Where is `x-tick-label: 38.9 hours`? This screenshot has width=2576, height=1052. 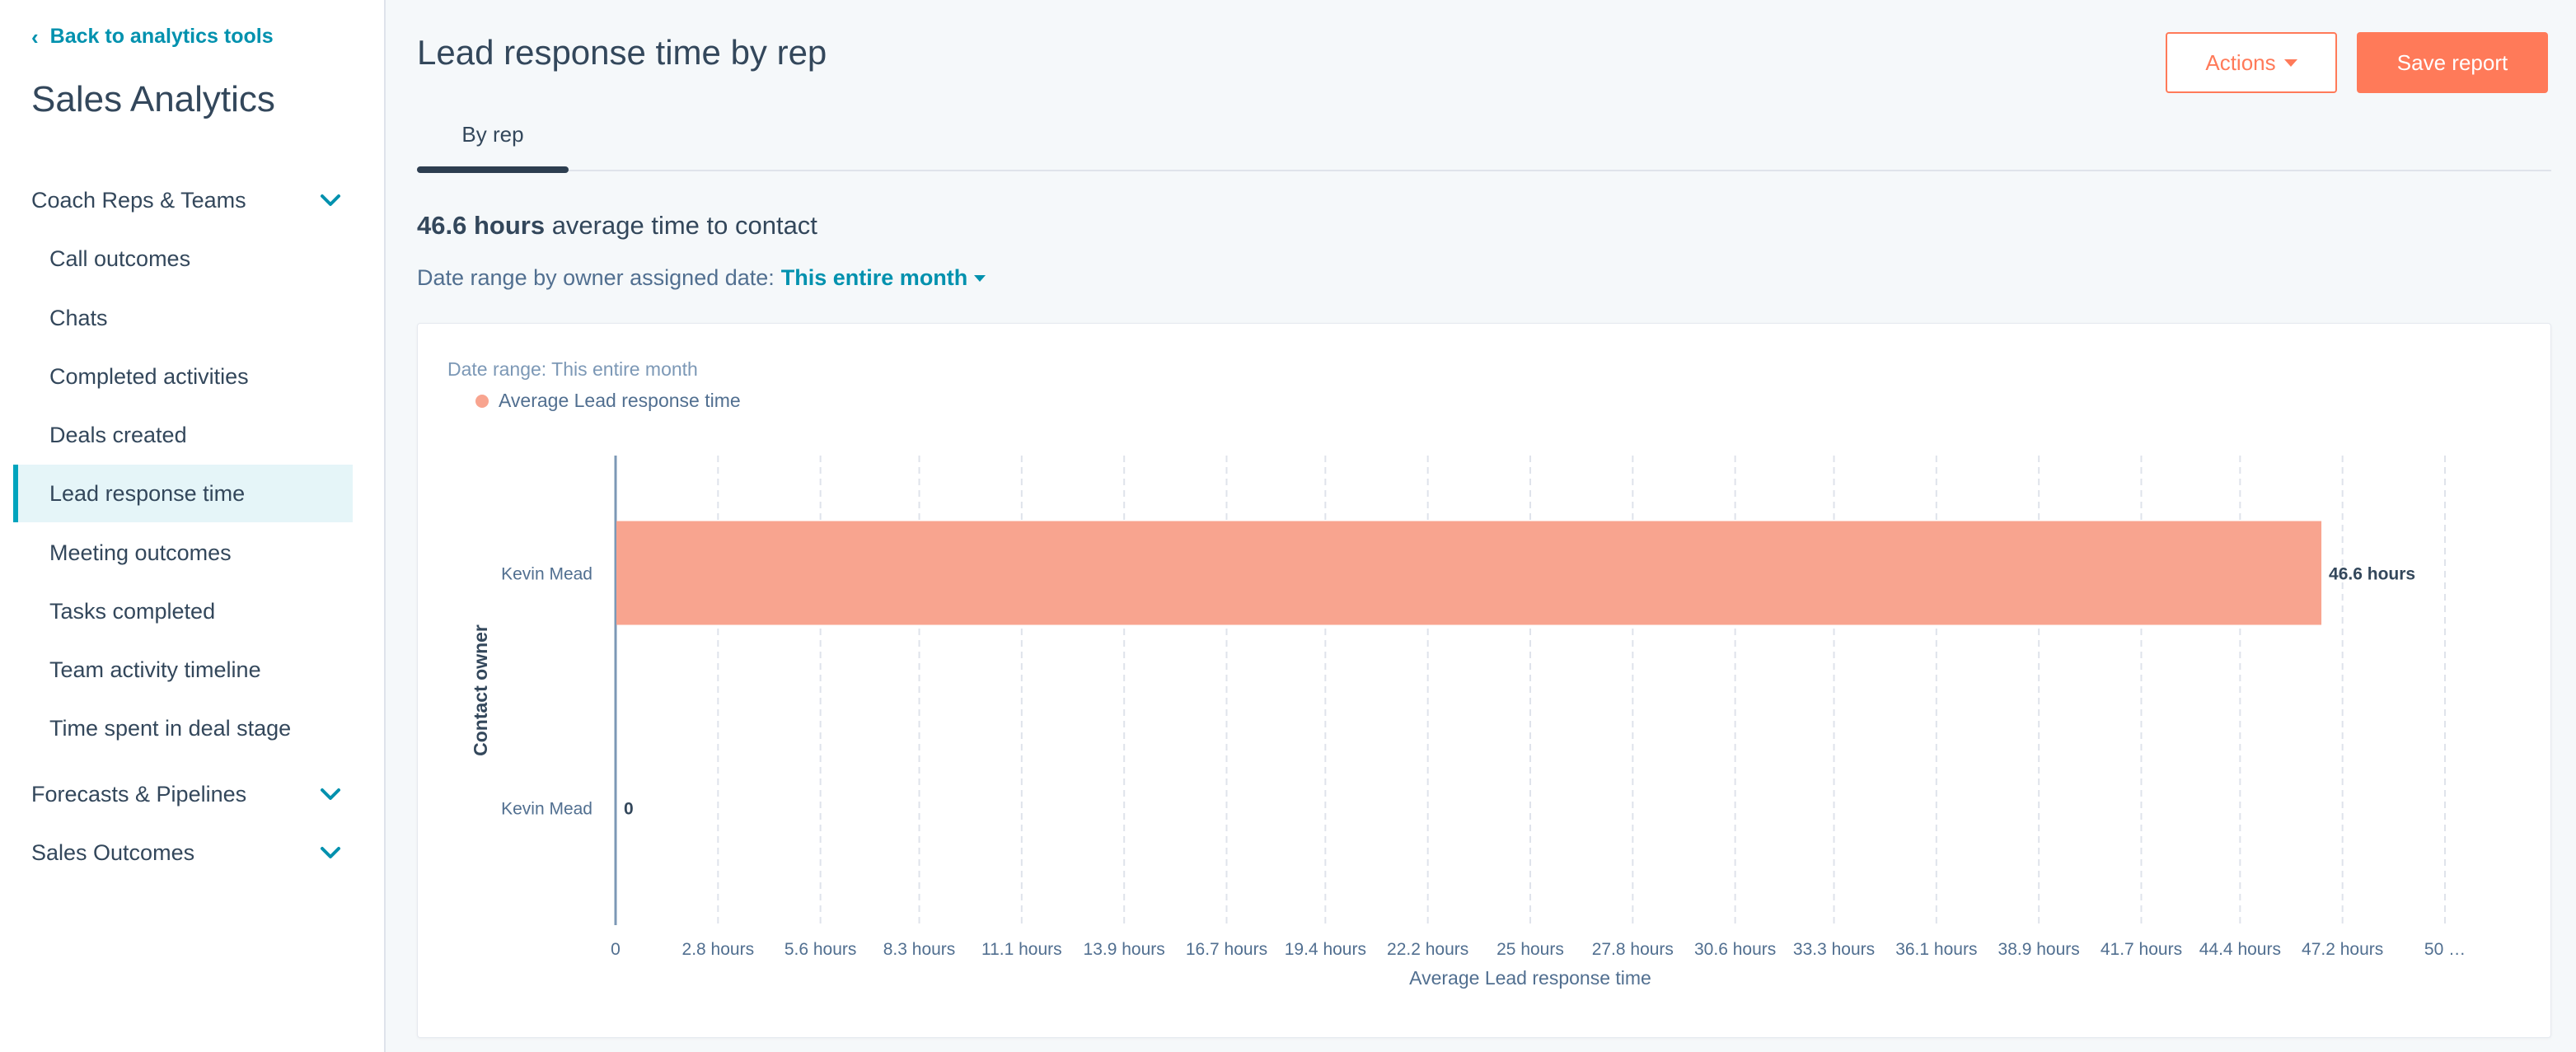 x-tick-label: 38.9 hours is located at coordinates (2039, 949).